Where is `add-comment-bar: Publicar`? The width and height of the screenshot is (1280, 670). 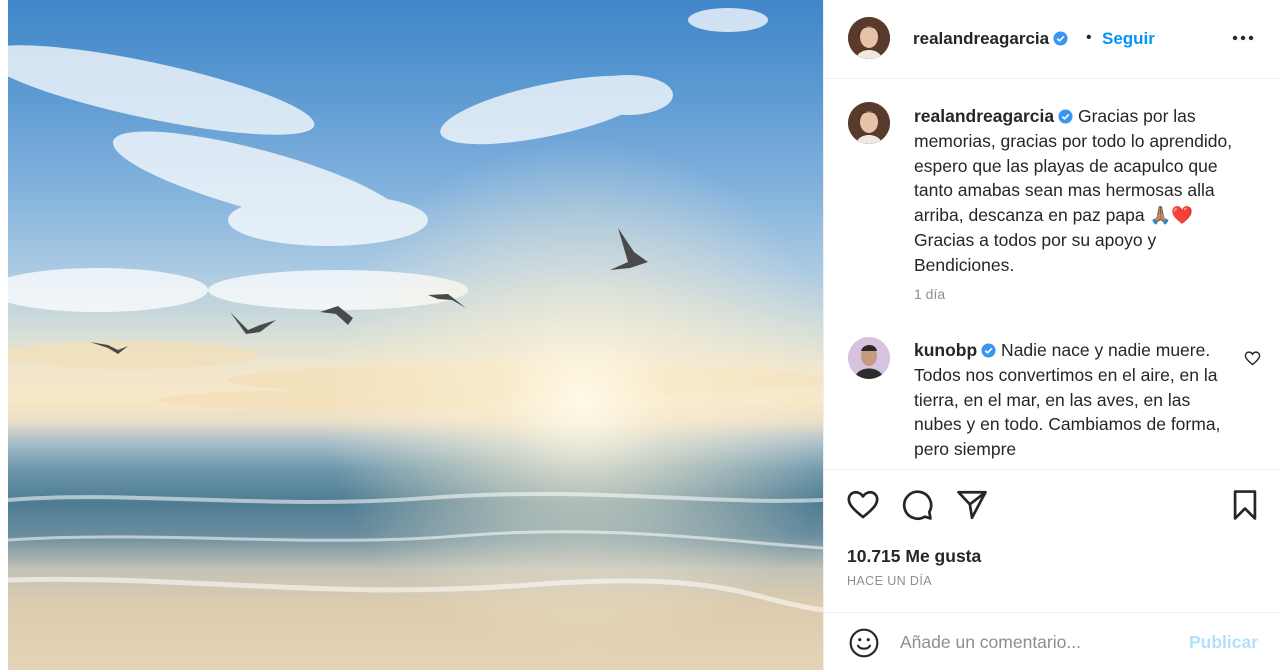 add-comment-bar: Publicar is located at coordinates (1052, 641).